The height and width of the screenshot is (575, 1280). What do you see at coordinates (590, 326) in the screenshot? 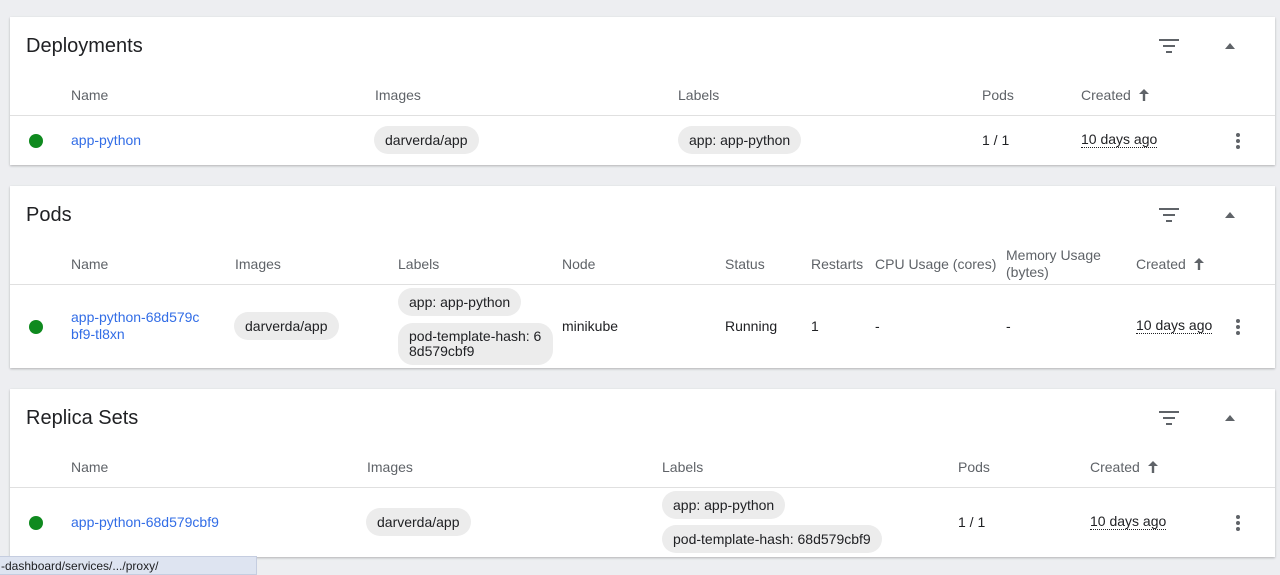
I see `node-name: minikube` at bounding box center [590, 326].